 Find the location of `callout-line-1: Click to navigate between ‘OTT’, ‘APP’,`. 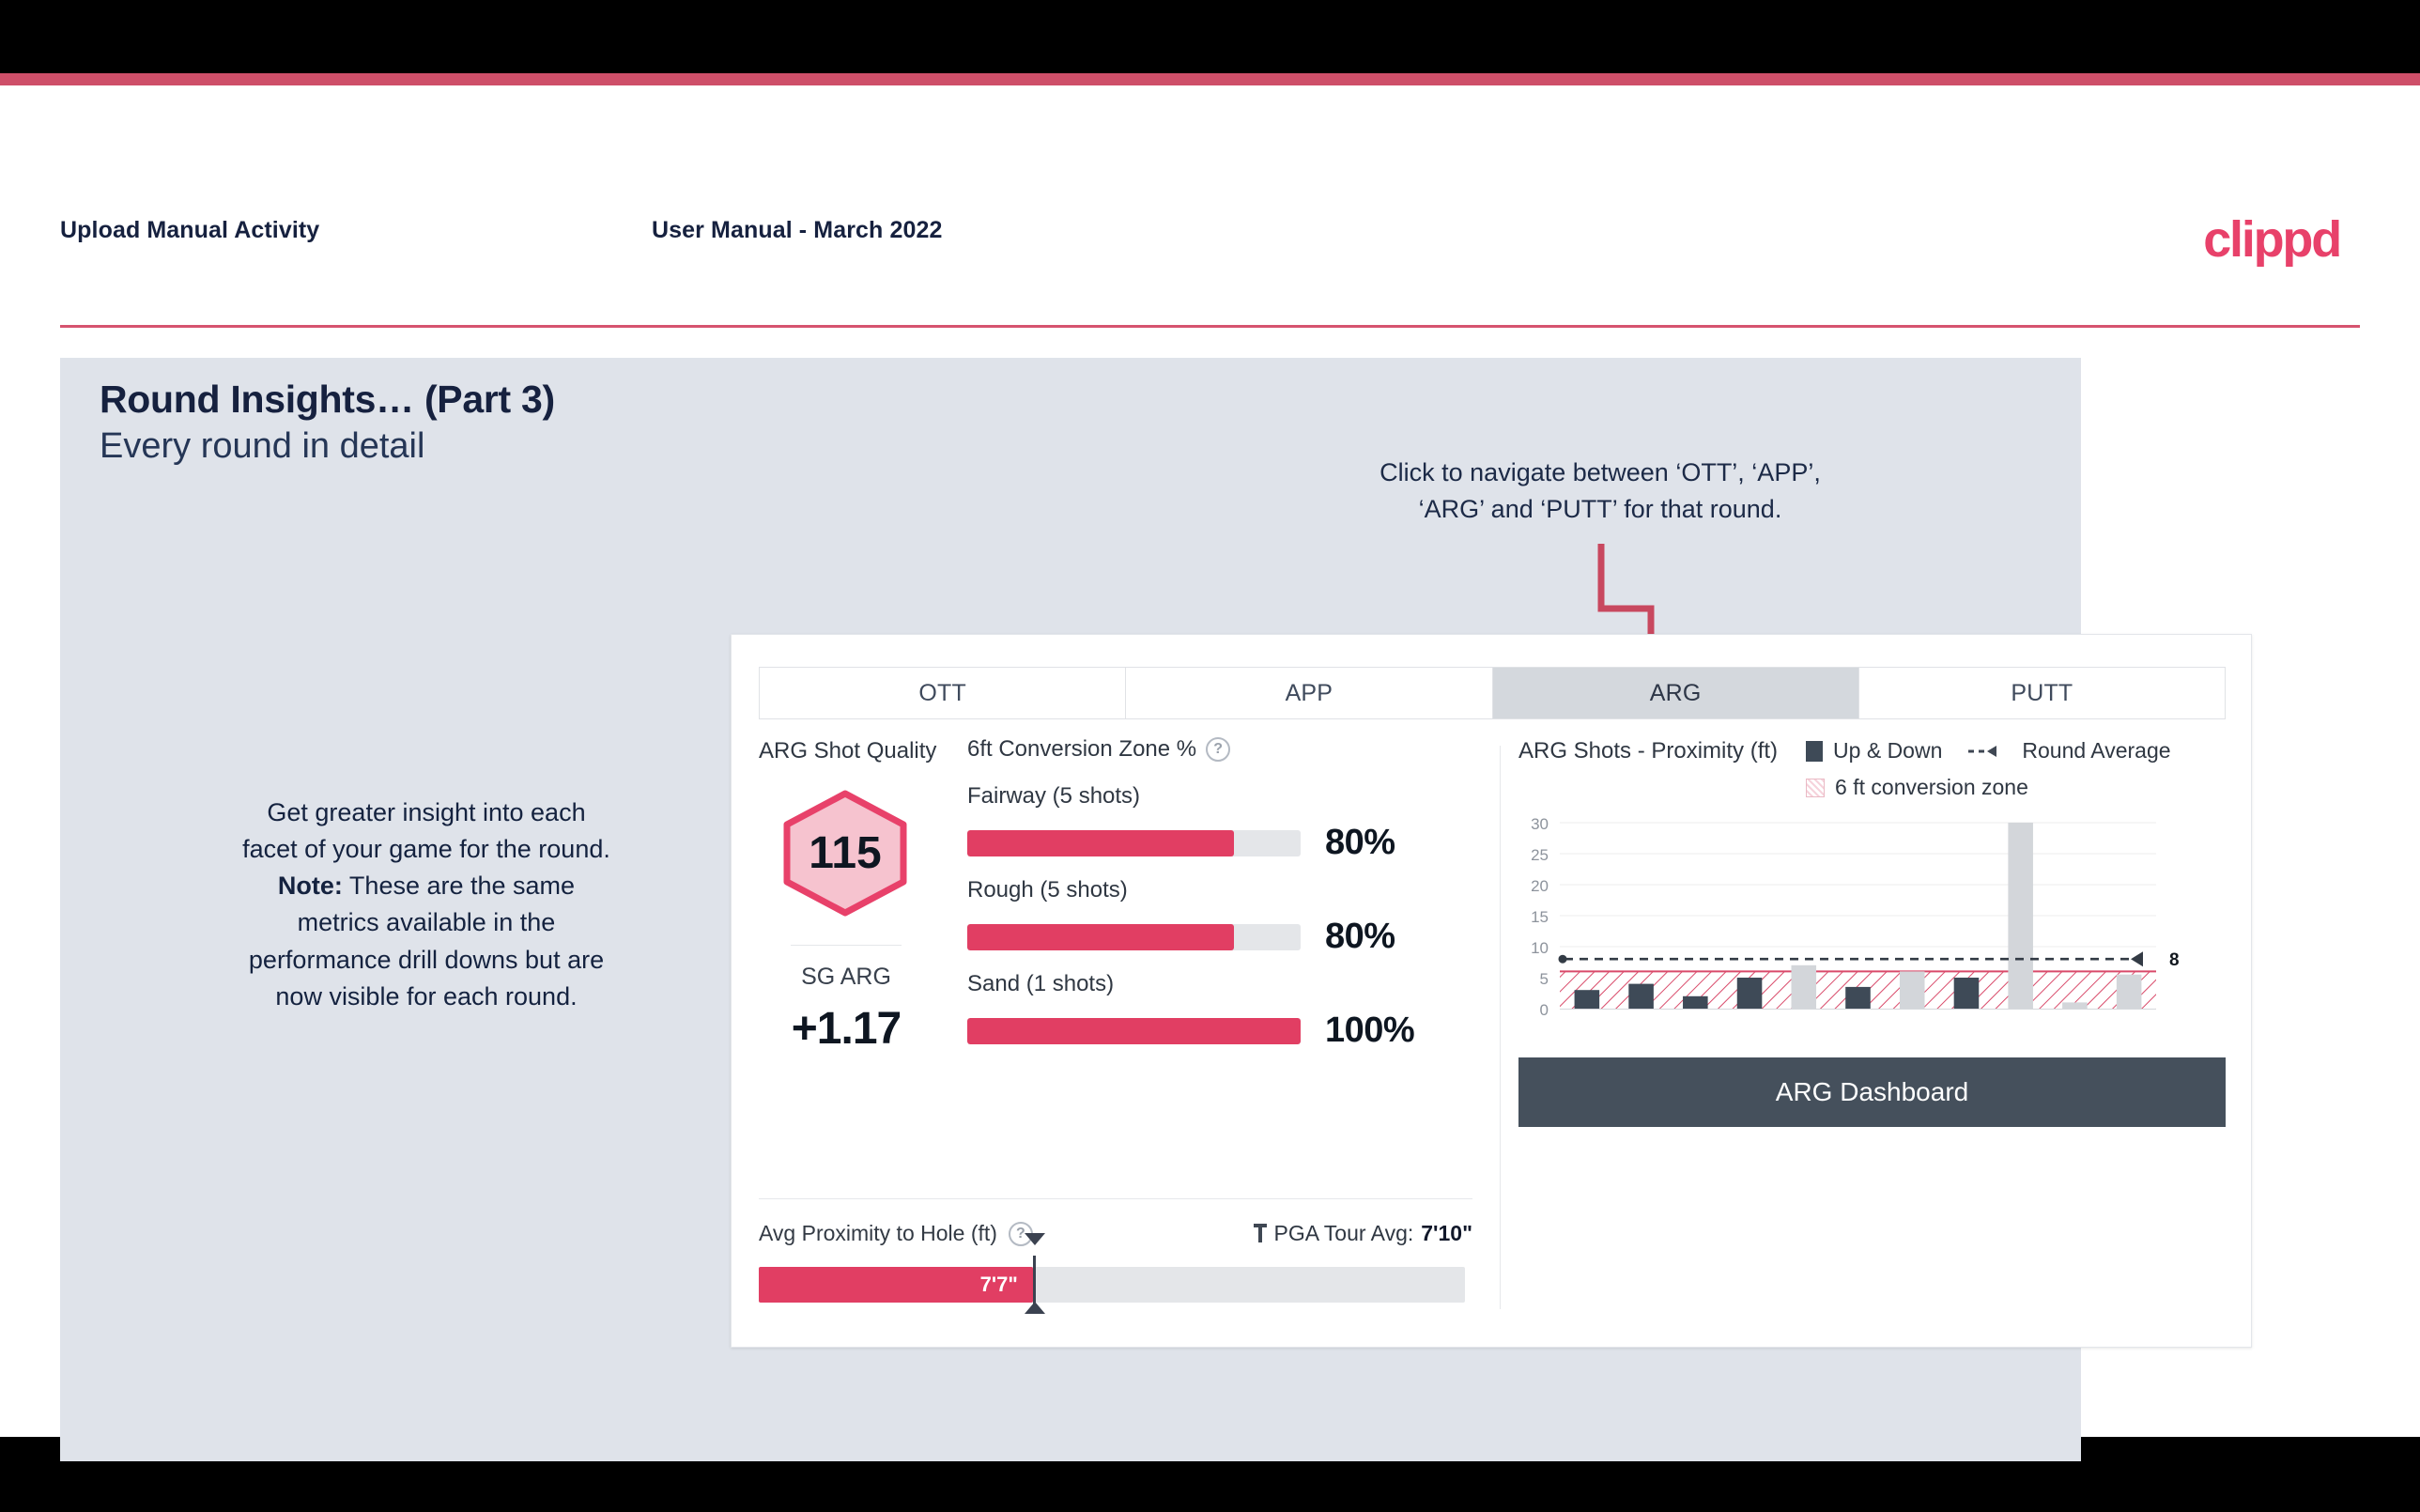

callout-line-1: Click to navigate between ‘OTT’, ‘APP’, is located at coordinates (1600, 472).